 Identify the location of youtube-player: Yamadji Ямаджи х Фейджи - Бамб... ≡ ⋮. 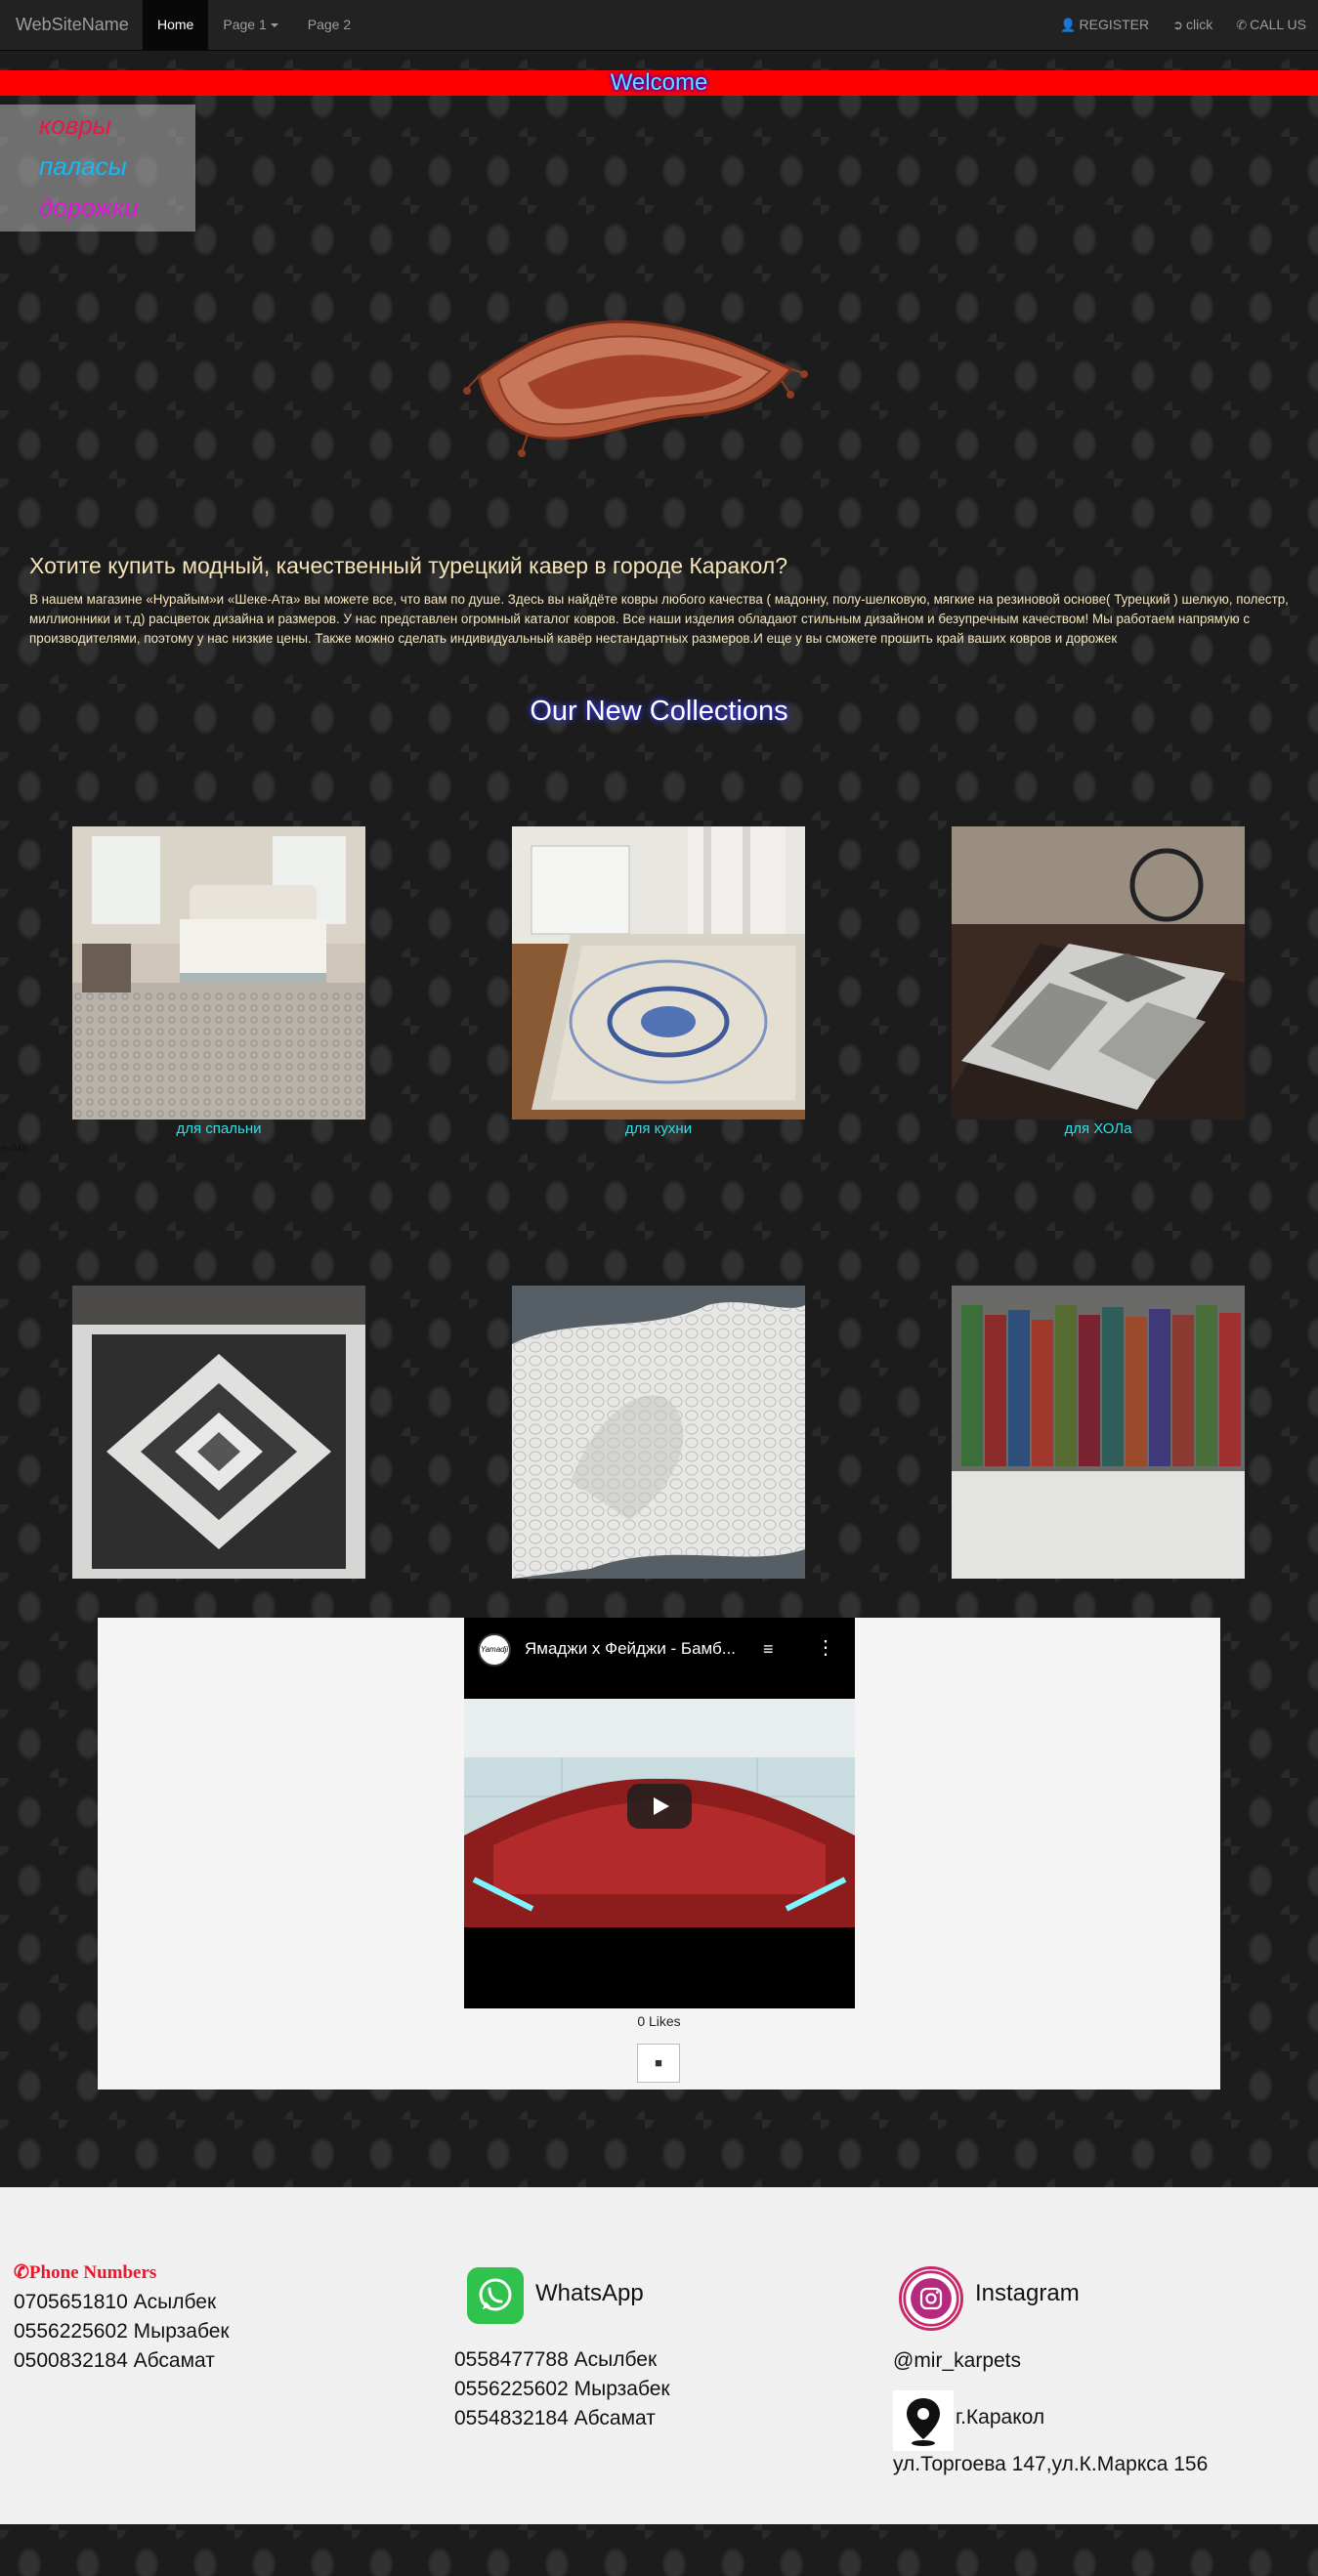
(660, 1813).